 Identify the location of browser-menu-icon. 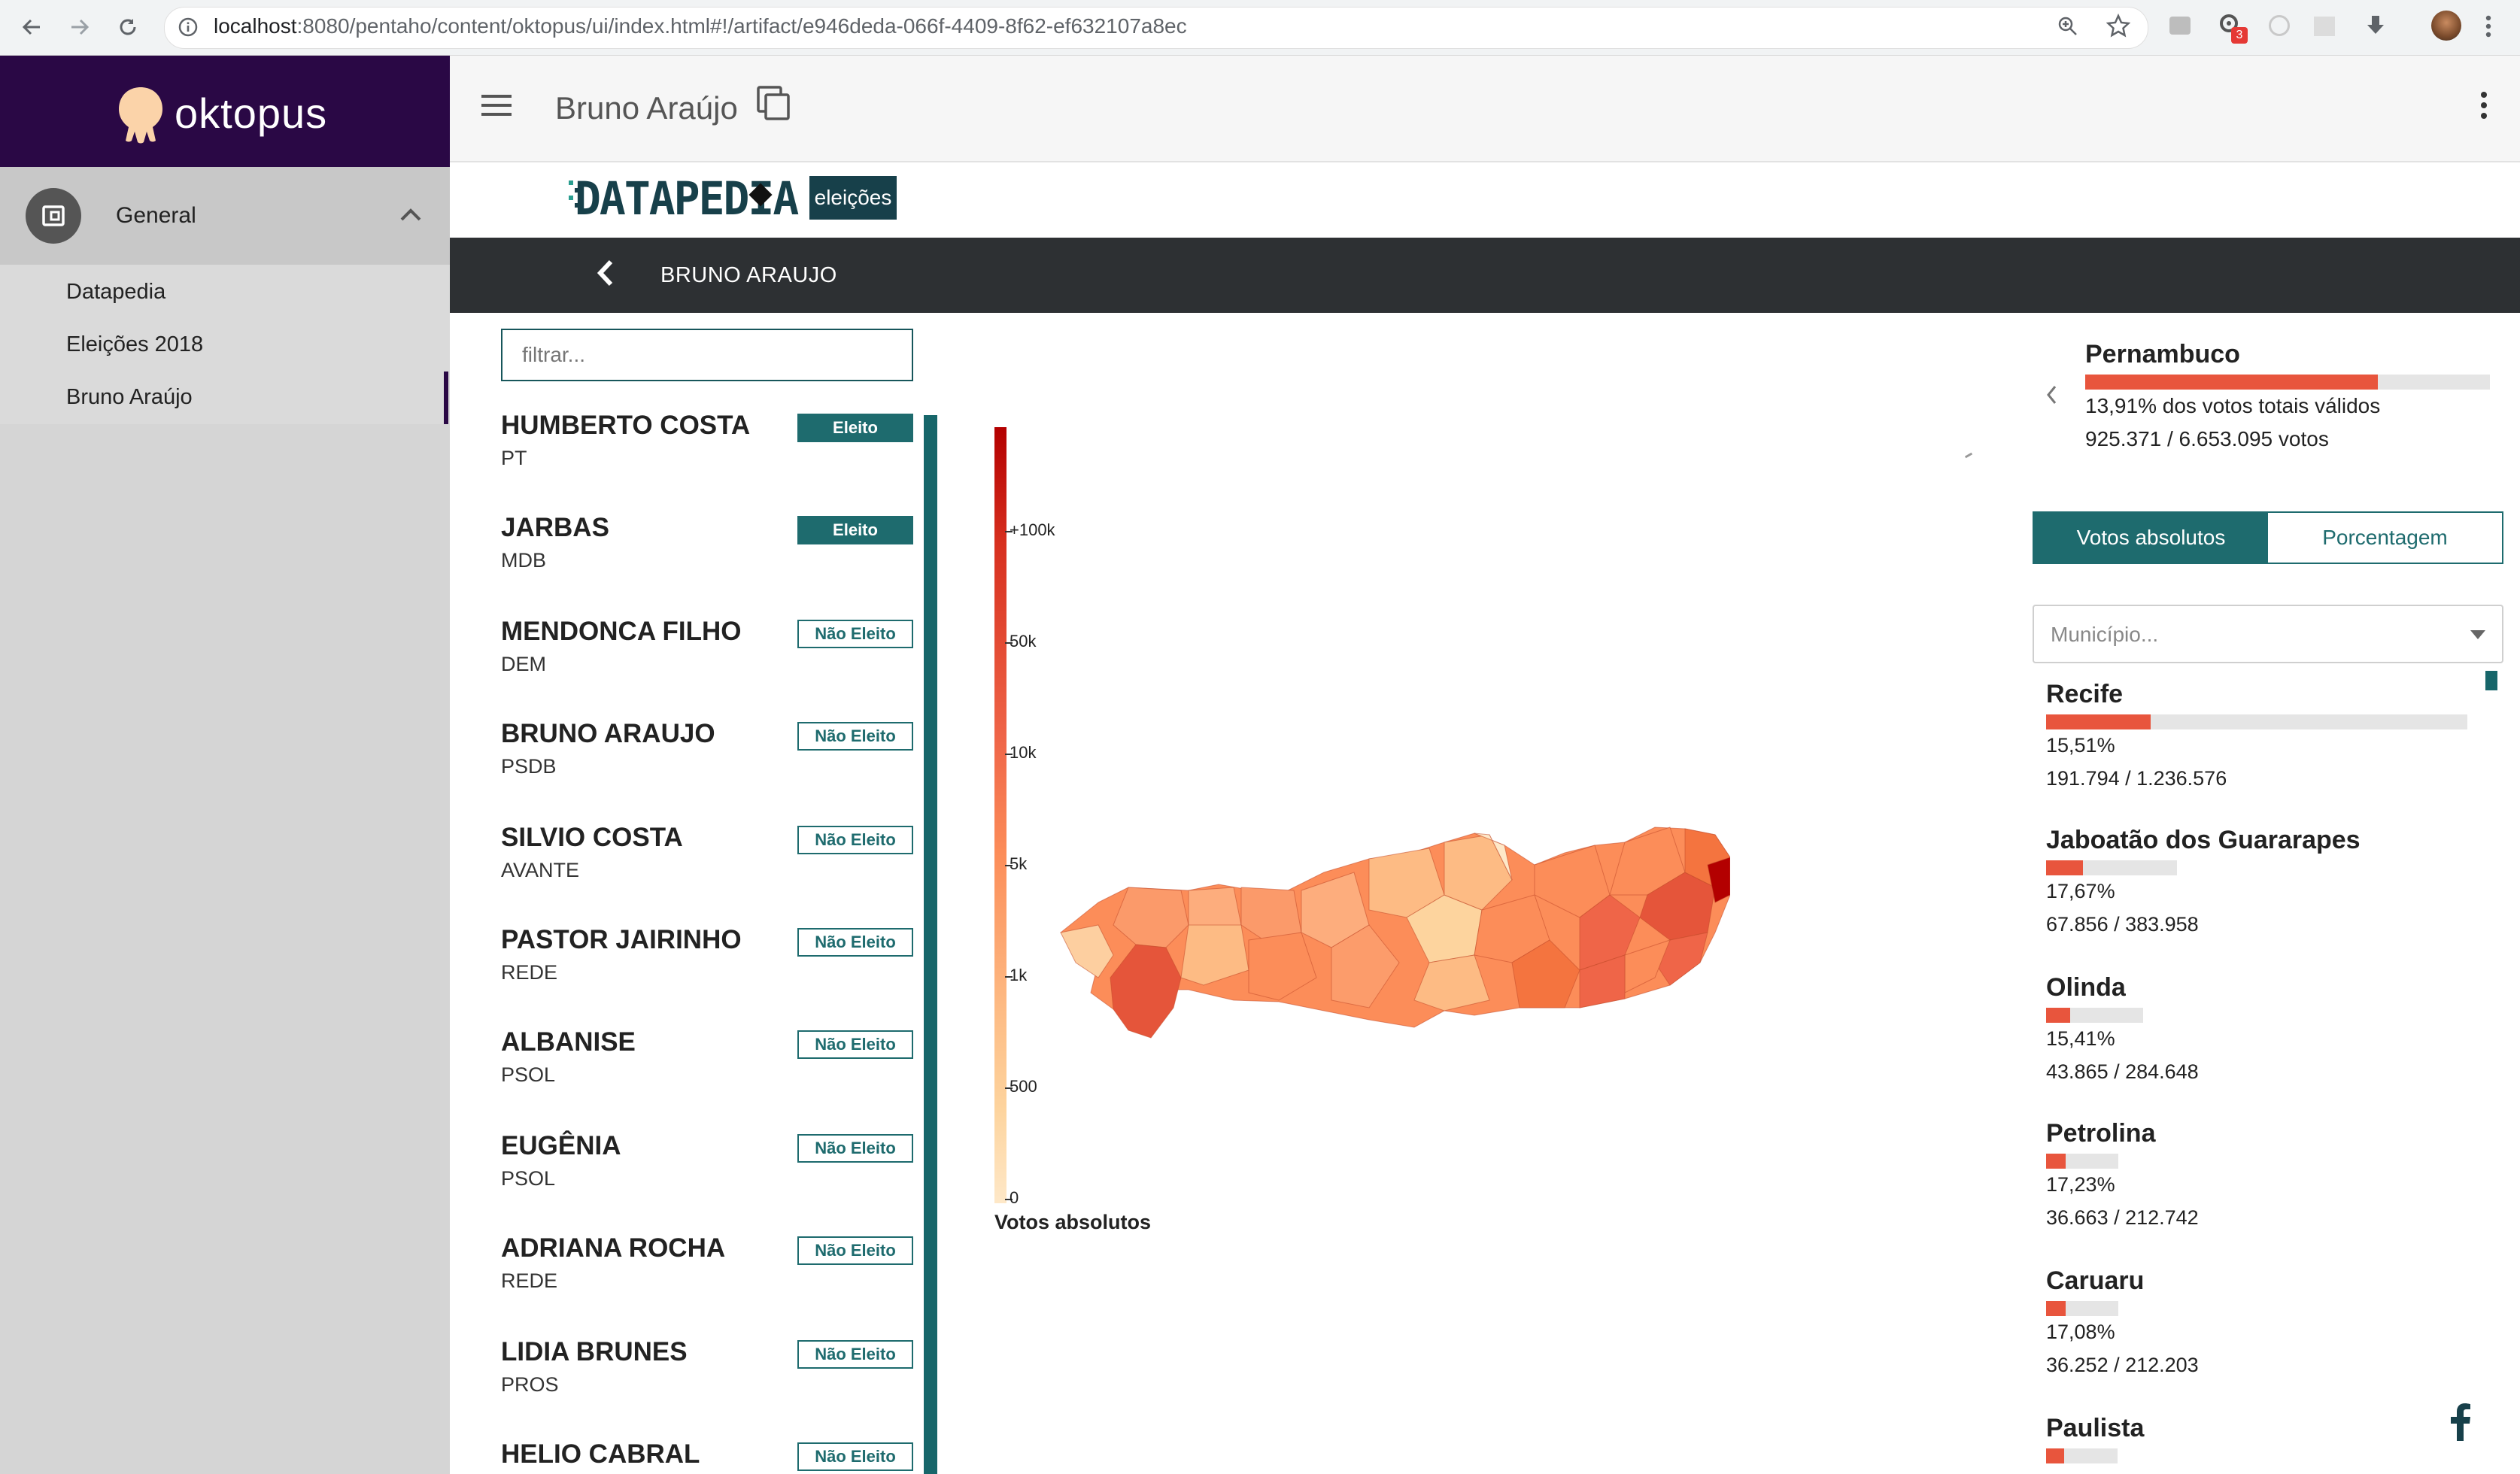
(2488, 28).